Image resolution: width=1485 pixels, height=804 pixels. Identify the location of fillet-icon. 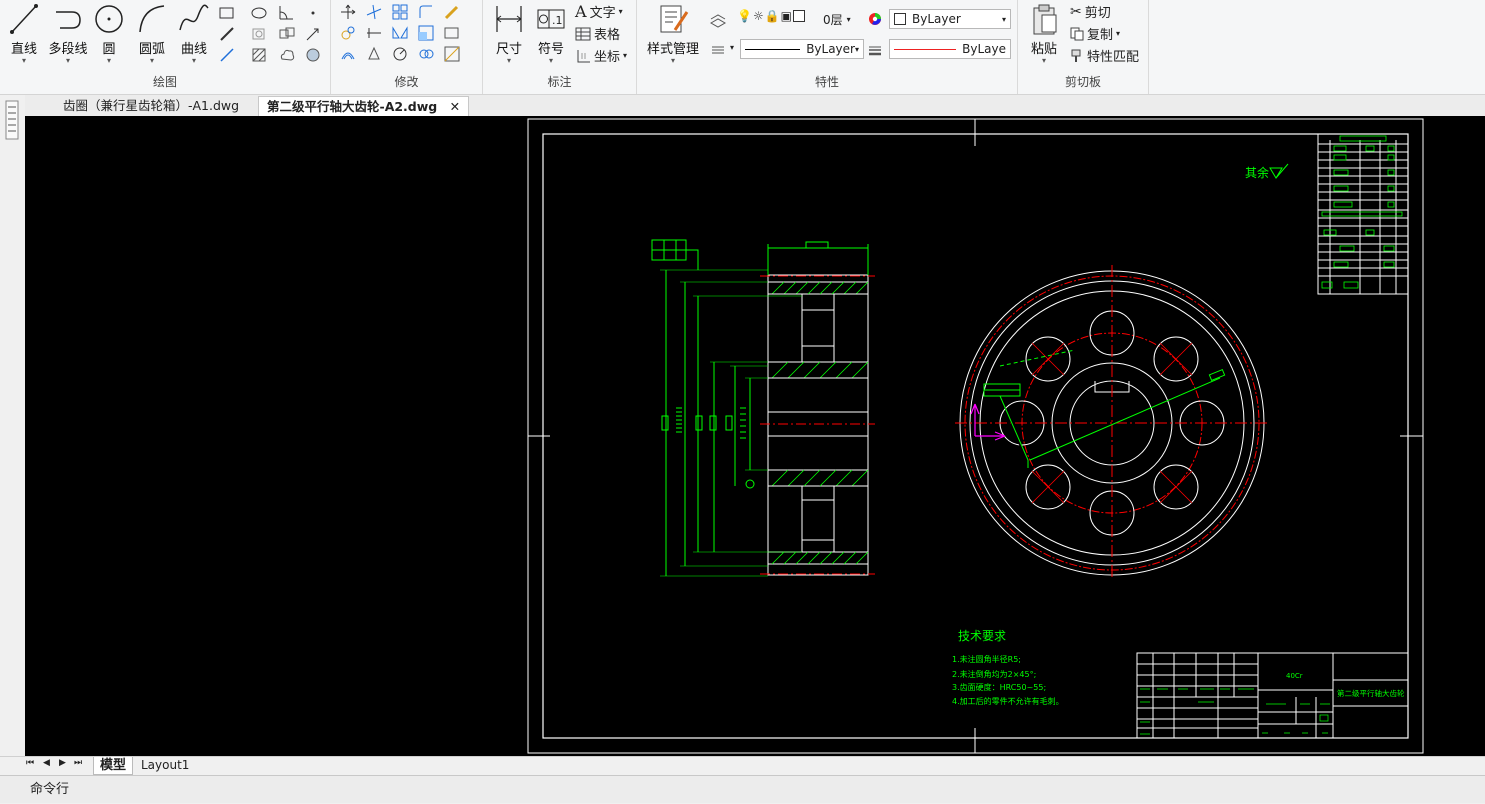
(426, 12).